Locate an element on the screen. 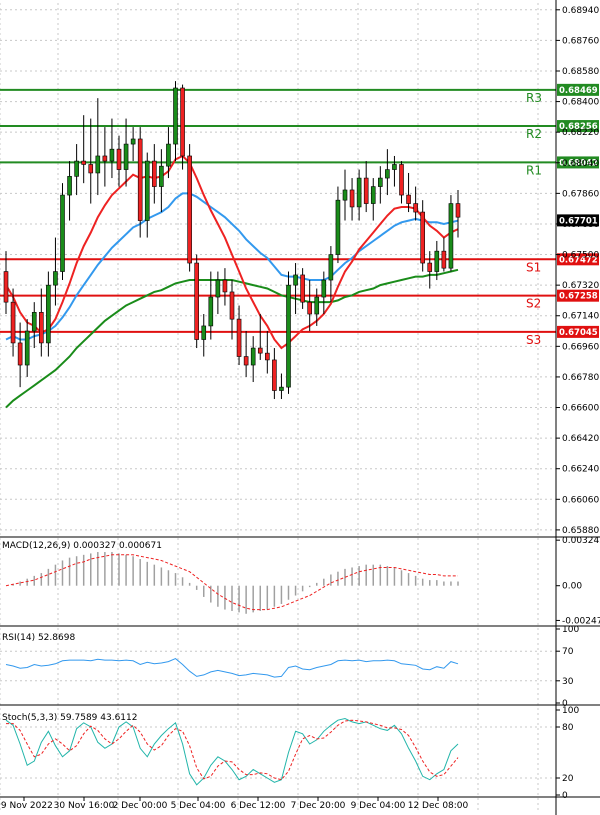  time-tick-label: 2 Dec 00:00 is located at coordinates (140, 806).